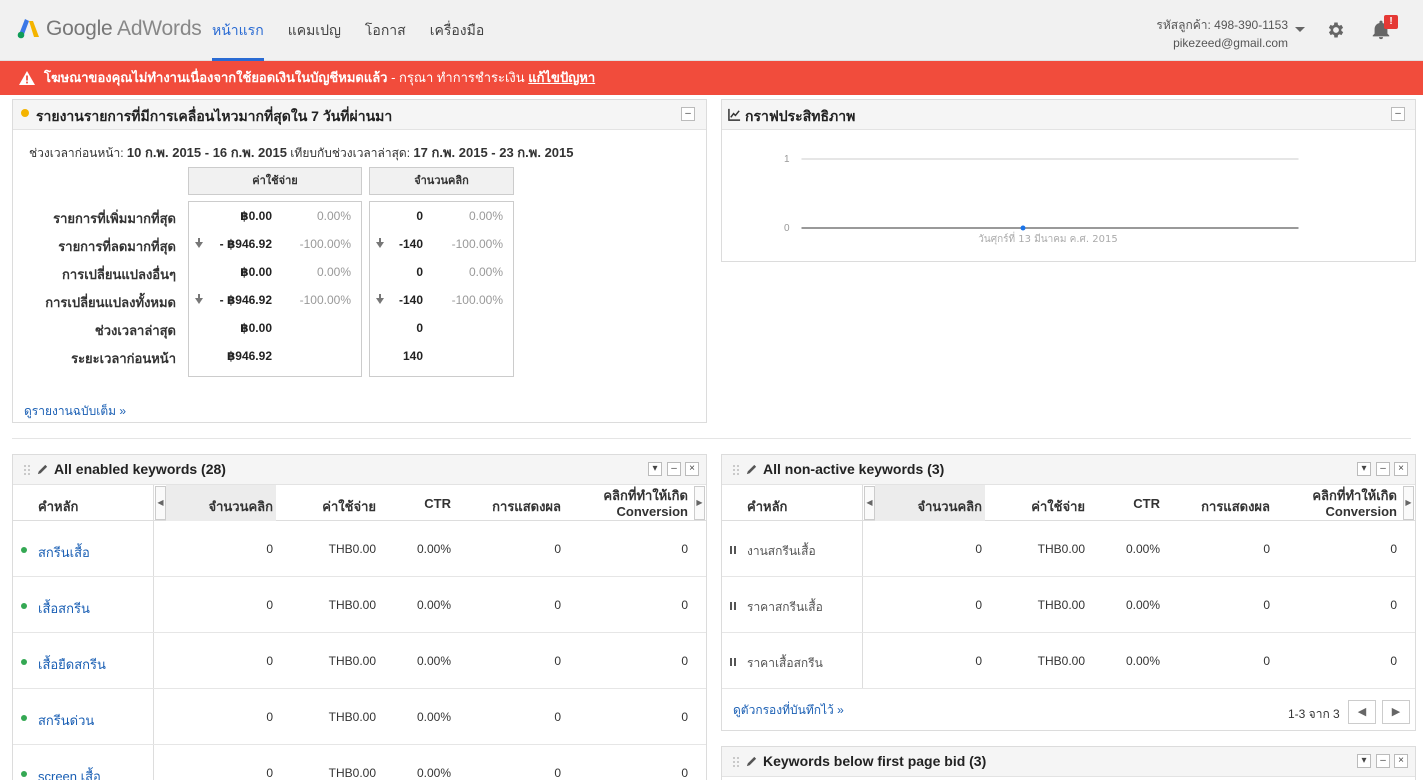 This screenshot has width=1423, height=780. Describe the element at coordinates (1068, 549) in the screenshot. I see `table-row: งานสกรีนเสื้อ 0 THB0.00 0.00% 0 0` at that location.